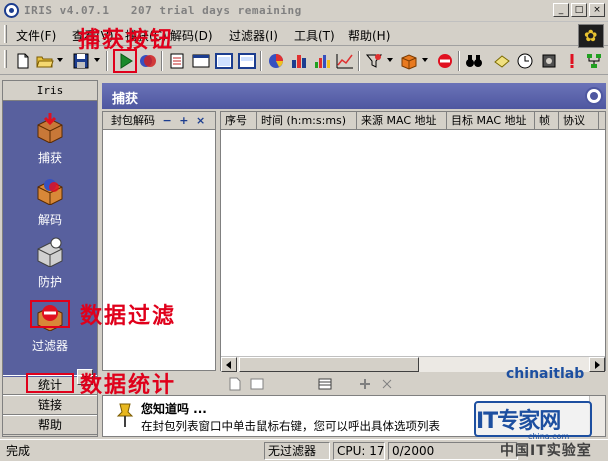 This screenshot has width=608, height=461. Describe the element at coordinates (191, 35) in the screenshot. I see `menu-decode: 解码(D)` at that location.